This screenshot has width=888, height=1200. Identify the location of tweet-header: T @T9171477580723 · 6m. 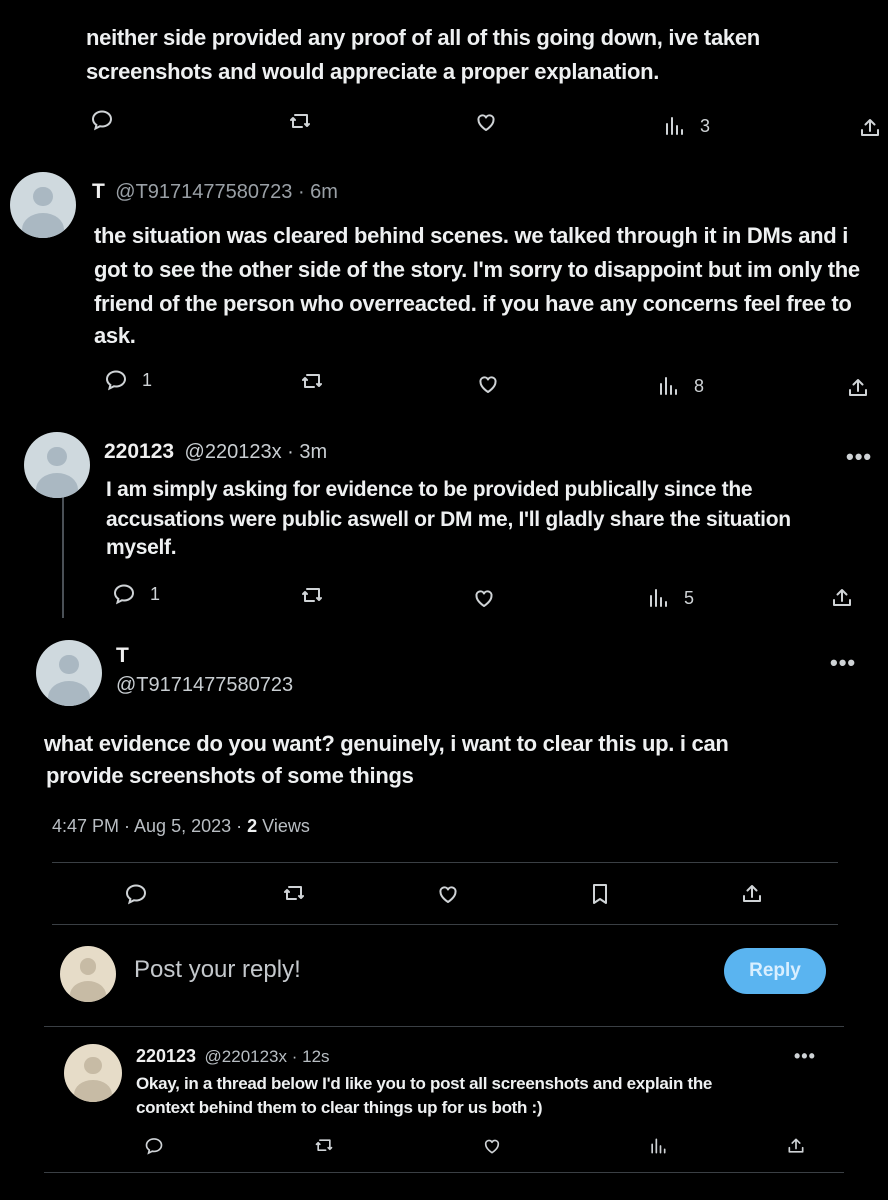
(215, 192).